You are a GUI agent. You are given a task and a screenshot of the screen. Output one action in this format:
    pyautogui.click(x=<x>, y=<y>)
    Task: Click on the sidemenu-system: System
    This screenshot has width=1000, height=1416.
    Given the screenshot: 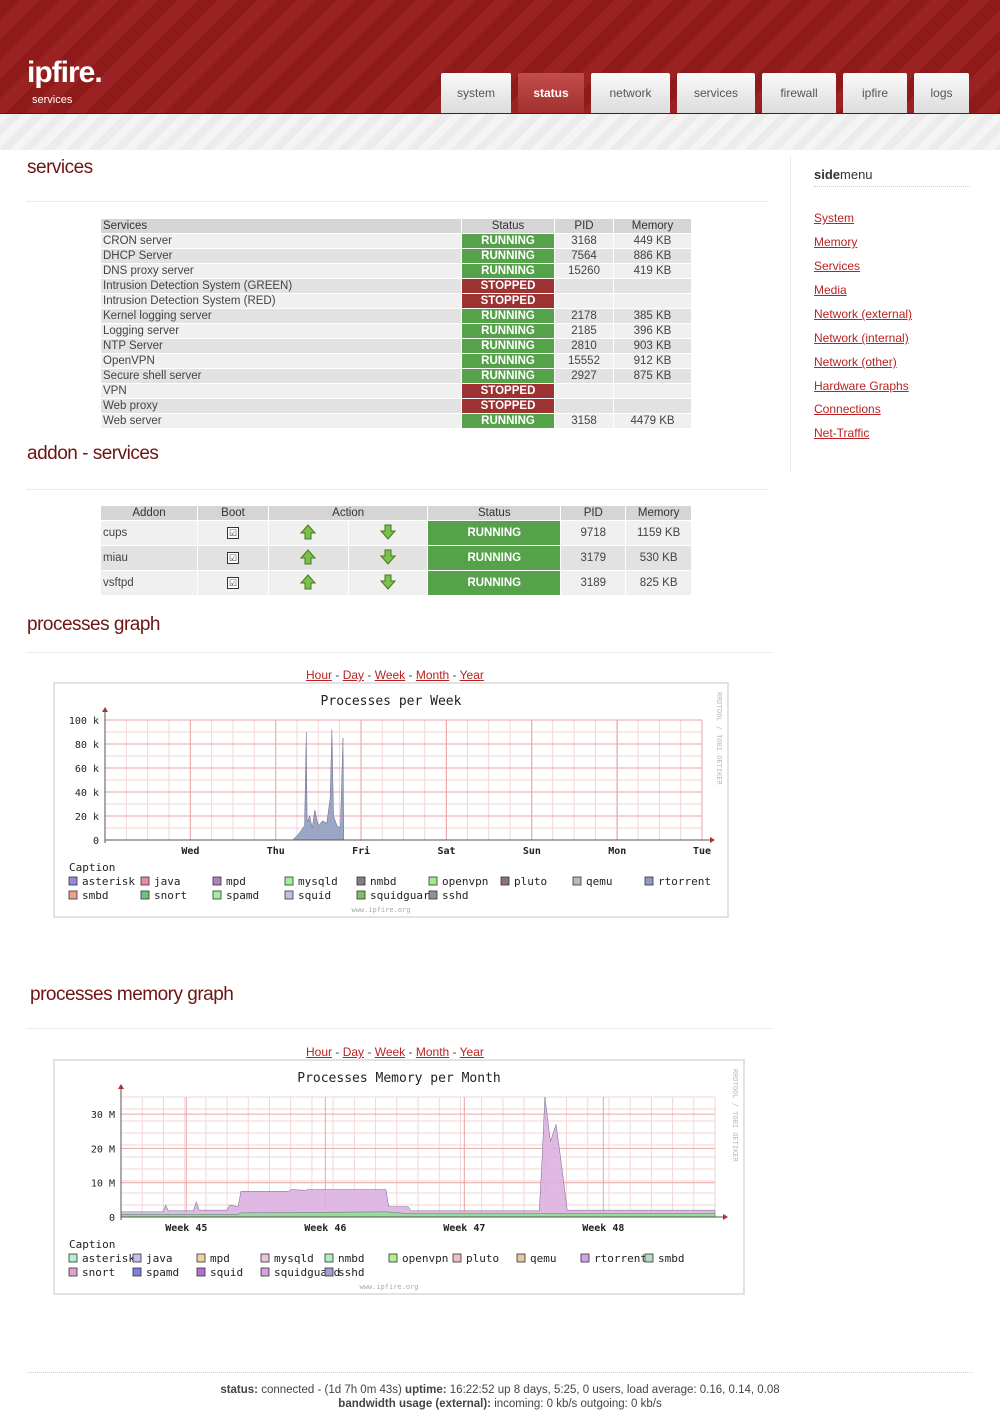 What is the action you would take?
    pyautogui.click(x=834, y=218)
    